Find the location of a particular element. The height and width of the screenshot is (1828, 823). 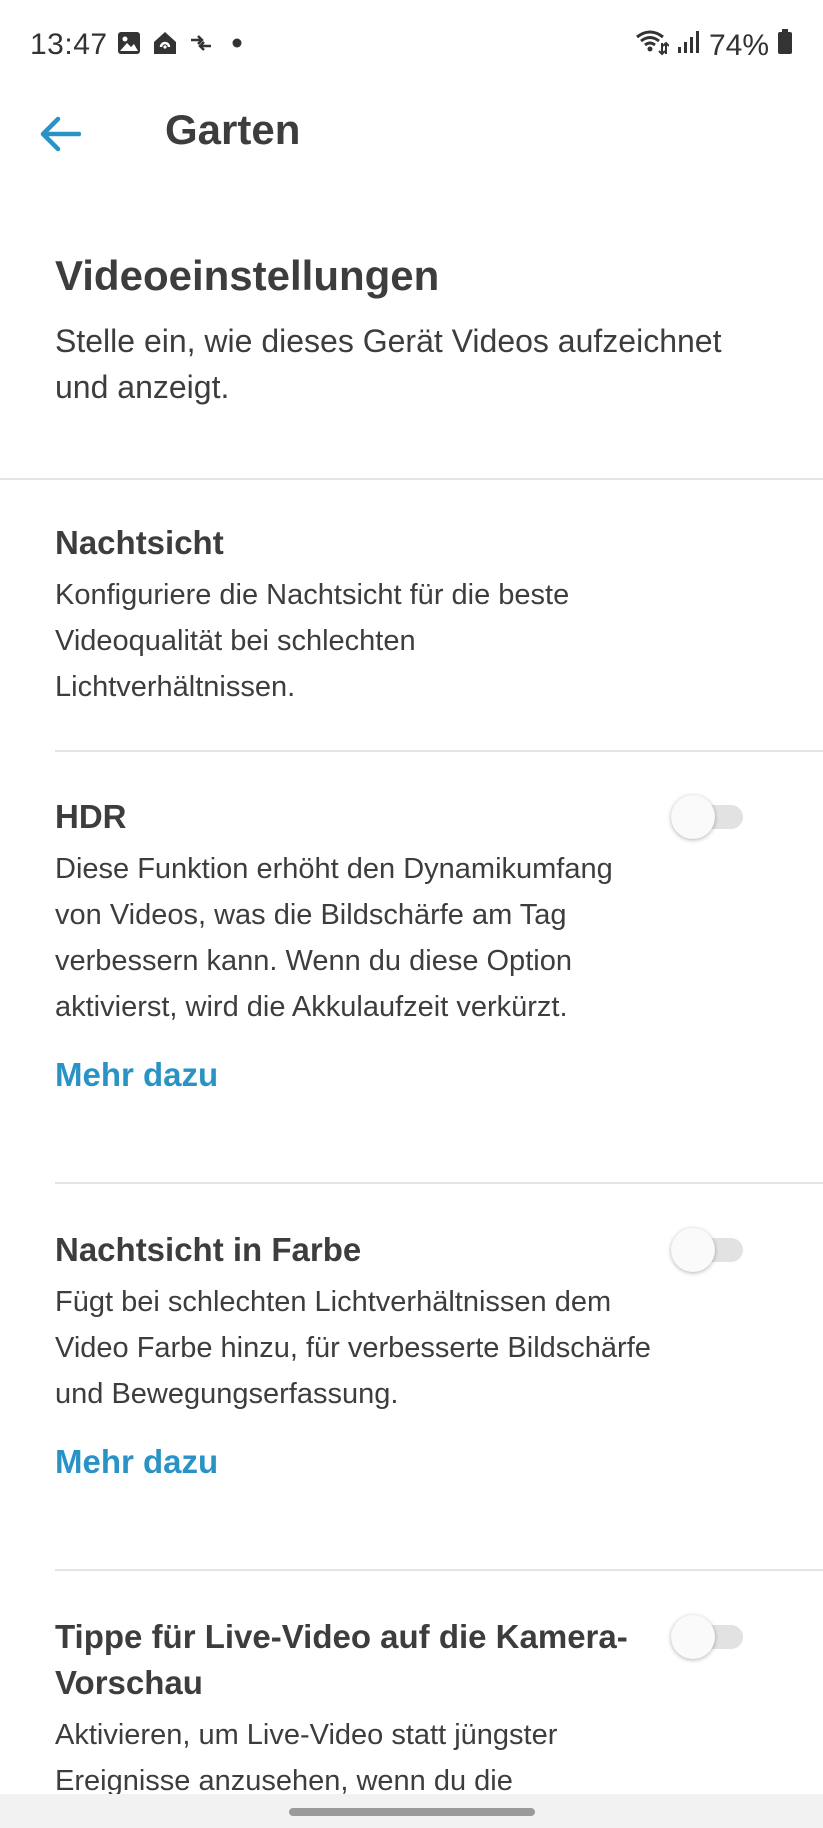

wifi-icon is located at coordinates (652, 46).